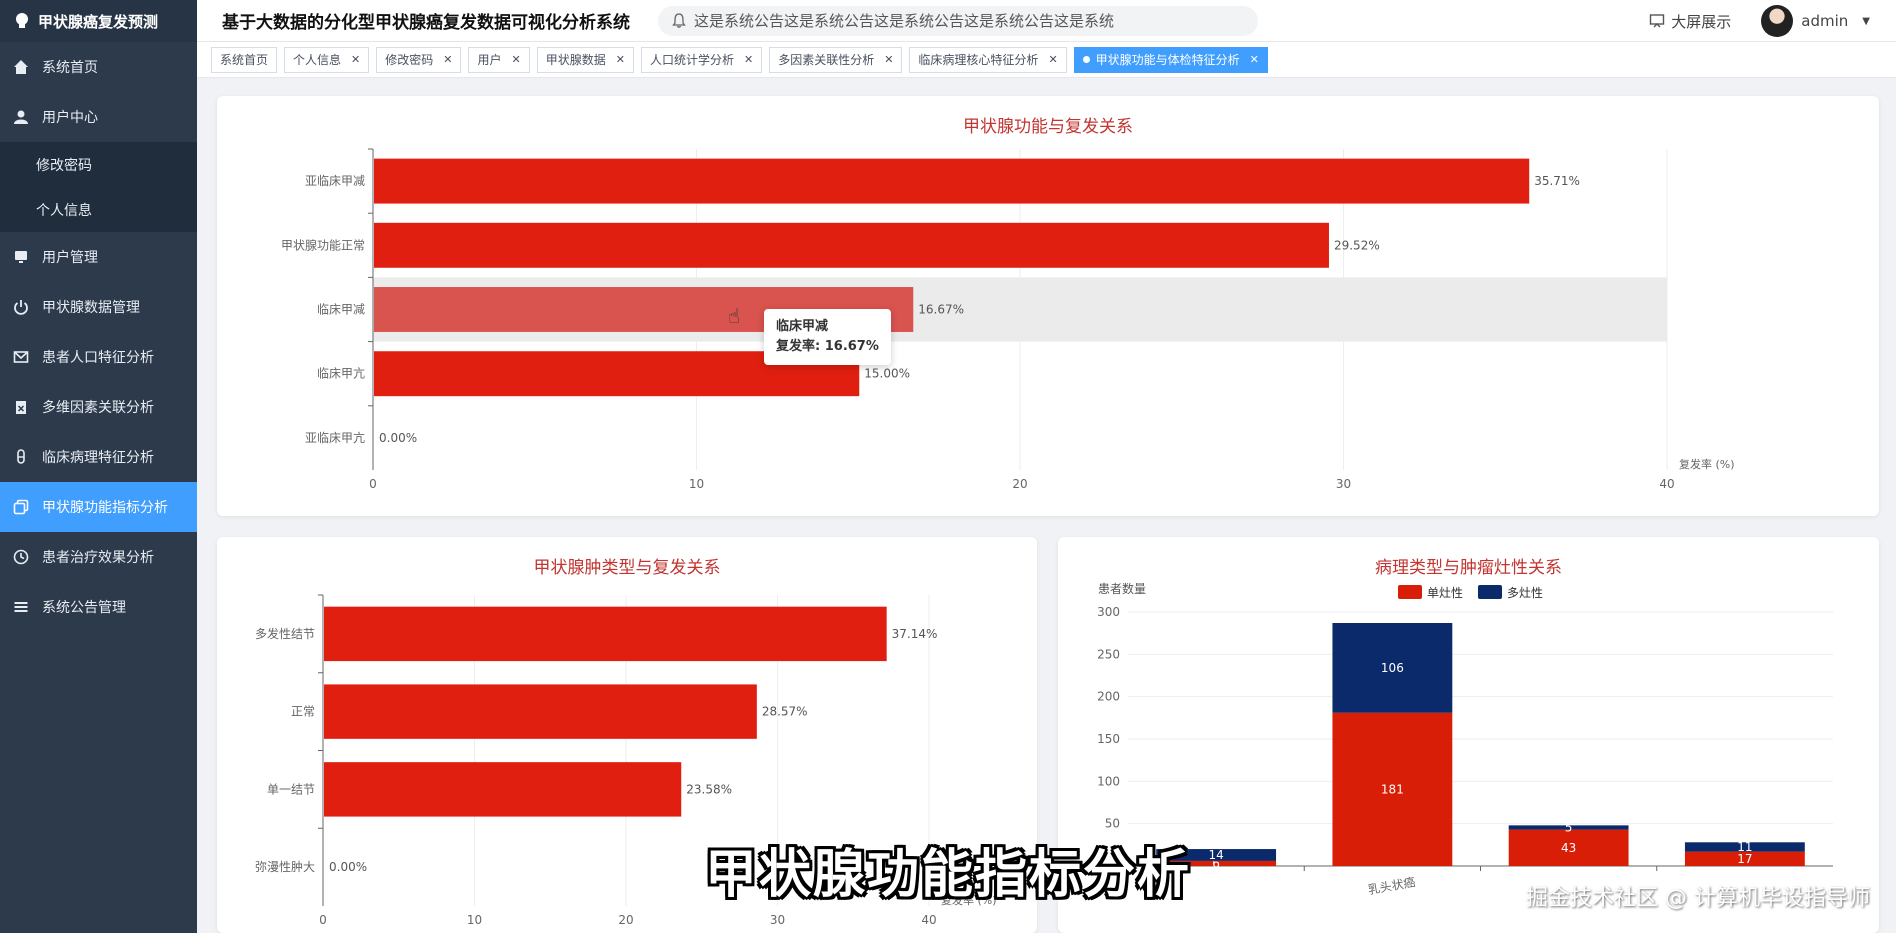  What do you see at coordinates (734, 316) in the screenshot?
I see `hand-cursor-icon: ☝` at bounding box center [734, 316].